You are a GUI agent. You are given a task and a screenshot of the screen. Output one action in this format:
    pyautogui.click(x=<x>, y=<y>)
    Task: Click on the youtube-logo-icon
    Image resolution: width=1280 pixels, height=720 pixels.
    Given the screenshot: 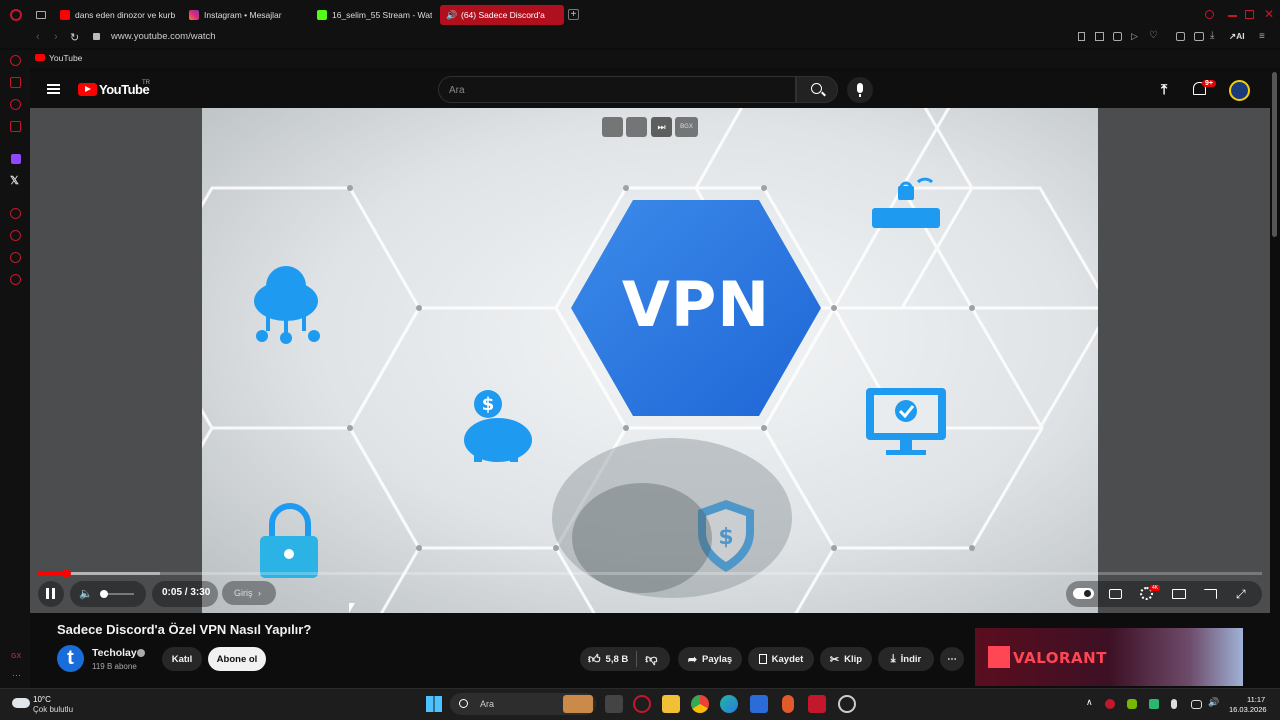 What is the action you would take?
    pyautogui.click(x=87, y=89)
    